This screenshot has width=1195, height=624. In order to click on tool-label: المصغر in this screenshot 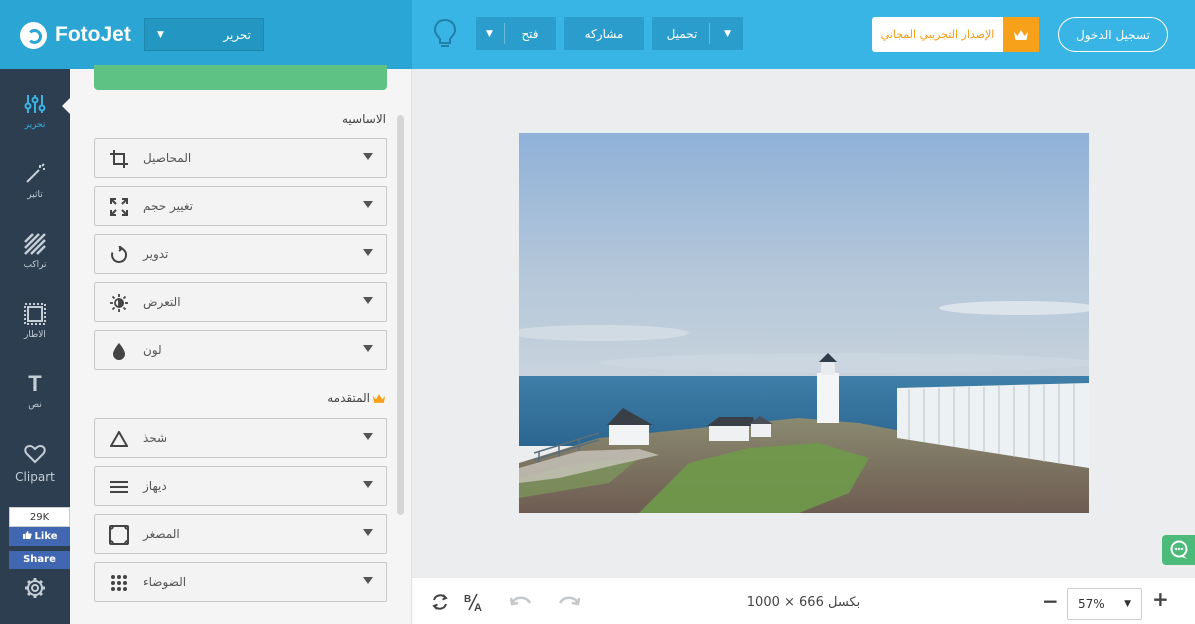, I will do `click(161, 534)`.